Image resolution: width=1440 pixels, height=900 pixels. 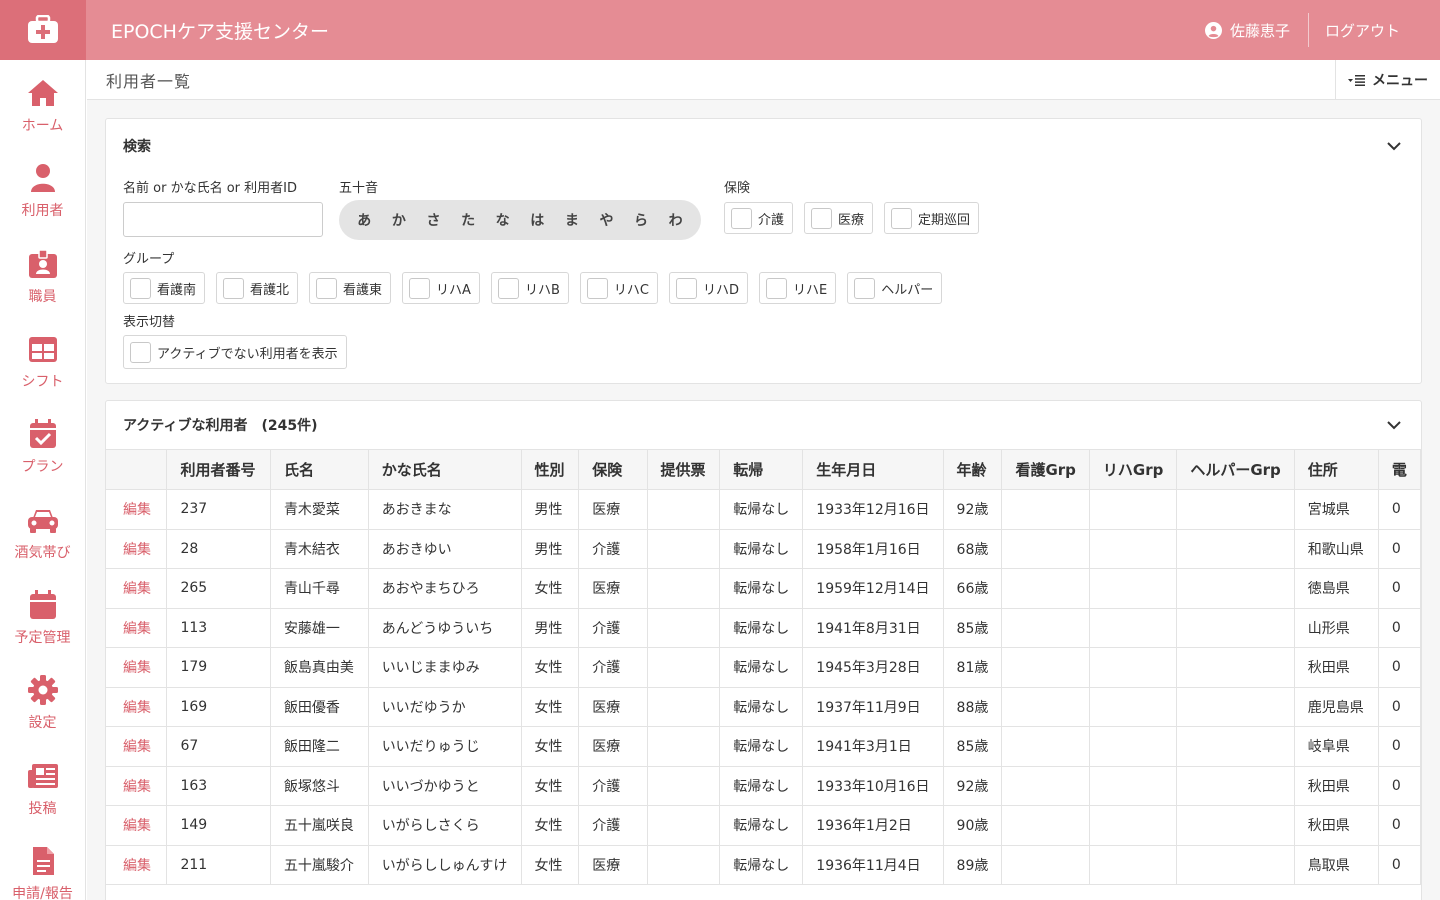 I want to click on logout-link: ログアウト, so click(x=1374, y=30).